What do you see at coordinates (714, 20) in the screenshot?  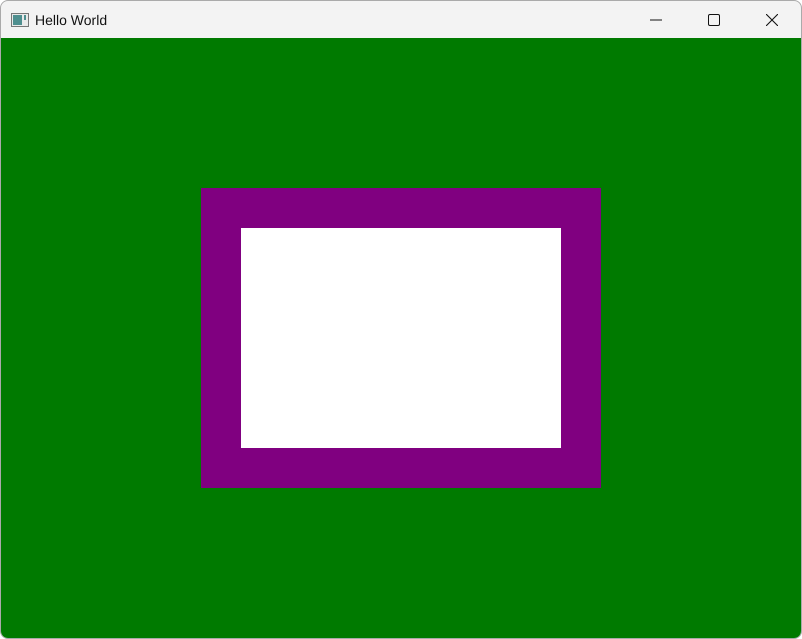 I see `maximize-icon` at bounding box center [714, 20].